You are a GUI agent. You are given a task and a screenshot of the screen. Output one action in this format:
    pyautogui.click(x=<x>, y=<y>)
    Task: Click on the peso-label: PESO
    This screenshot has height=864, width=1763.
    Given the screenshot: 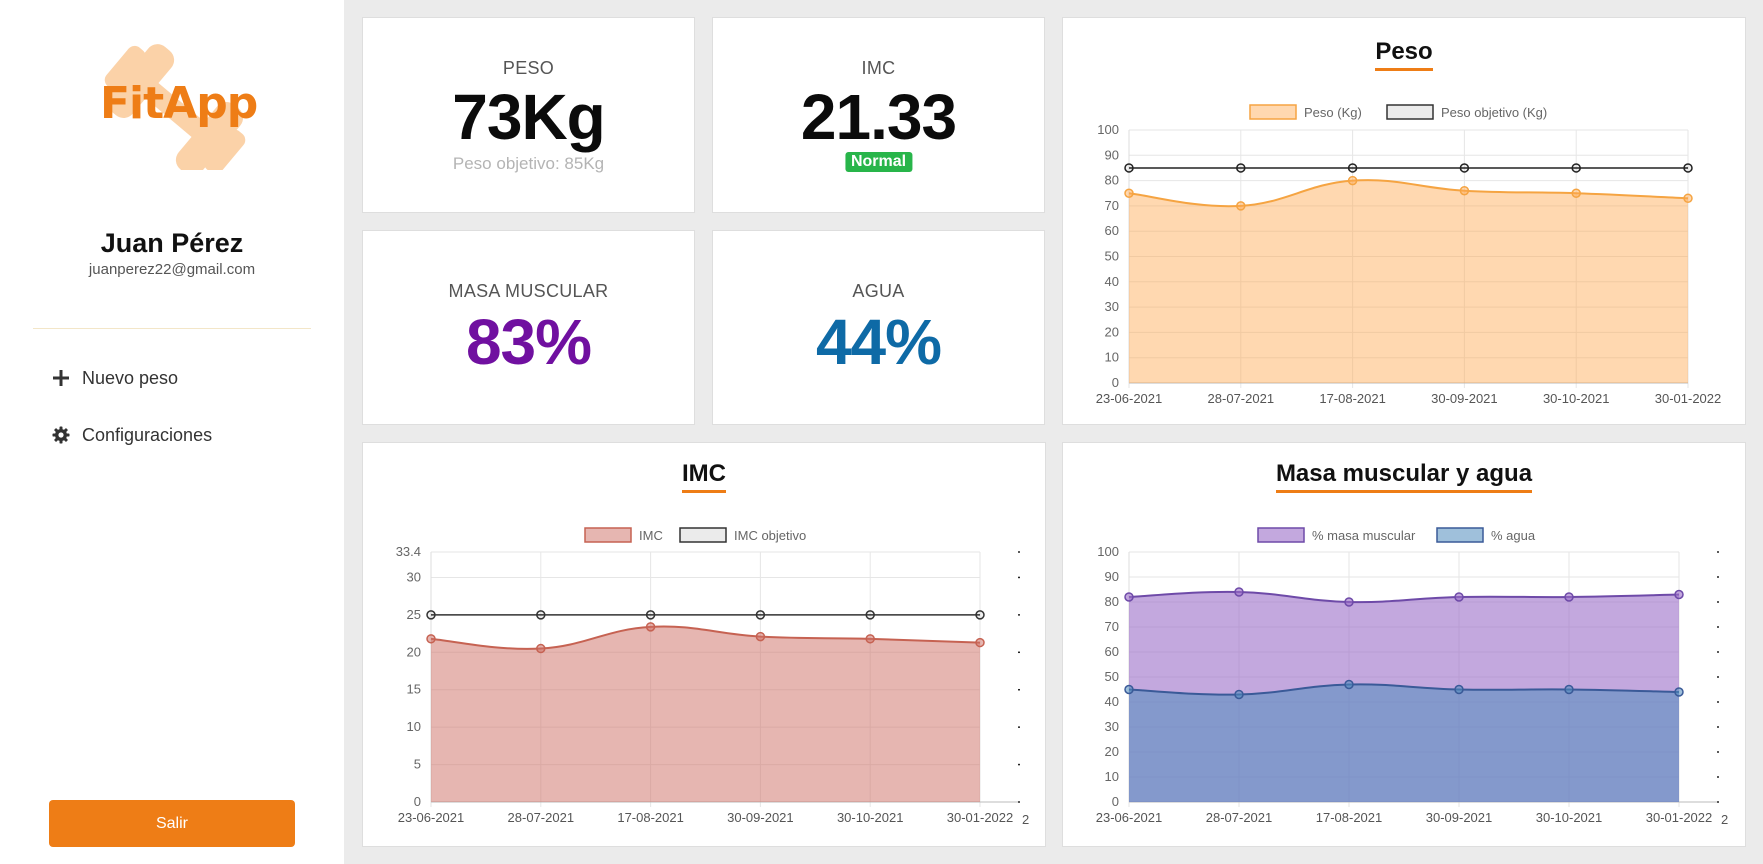 What is the action you would take?
    pyautogui.click(x=528, y=68)
    